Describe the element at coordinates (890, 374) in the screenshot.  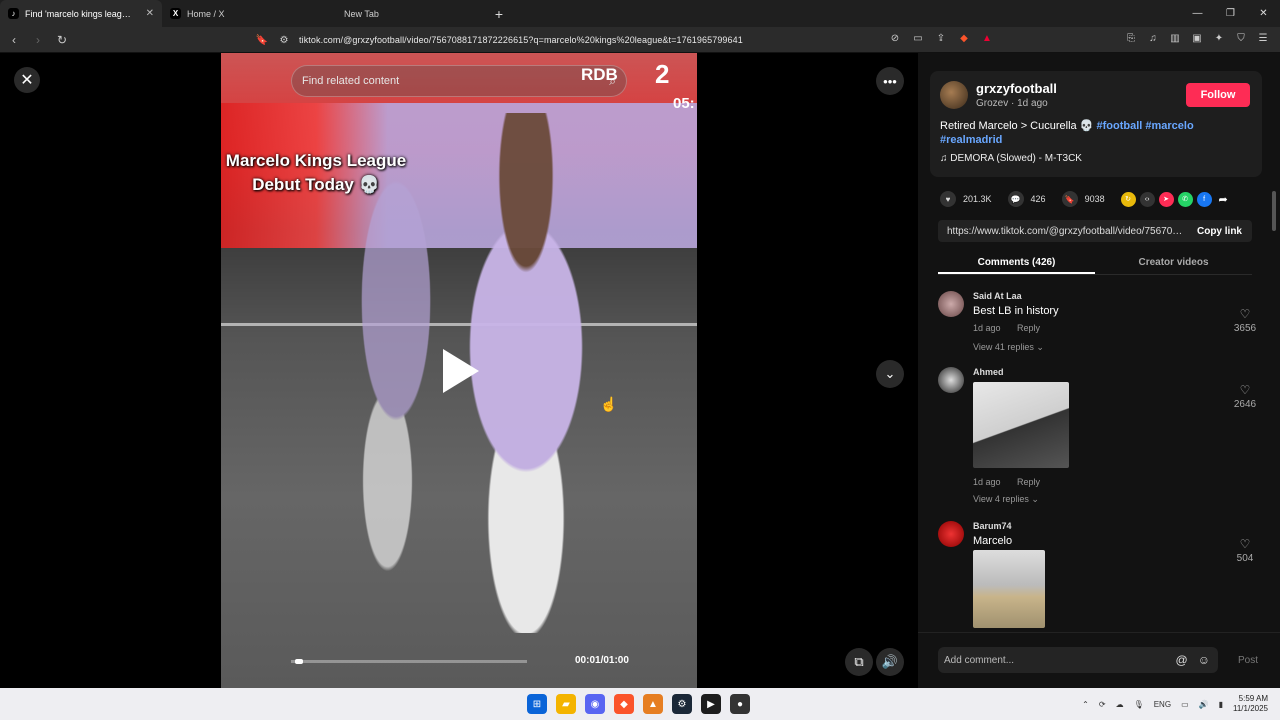
I see `next-video-button: ⌄` at that location.